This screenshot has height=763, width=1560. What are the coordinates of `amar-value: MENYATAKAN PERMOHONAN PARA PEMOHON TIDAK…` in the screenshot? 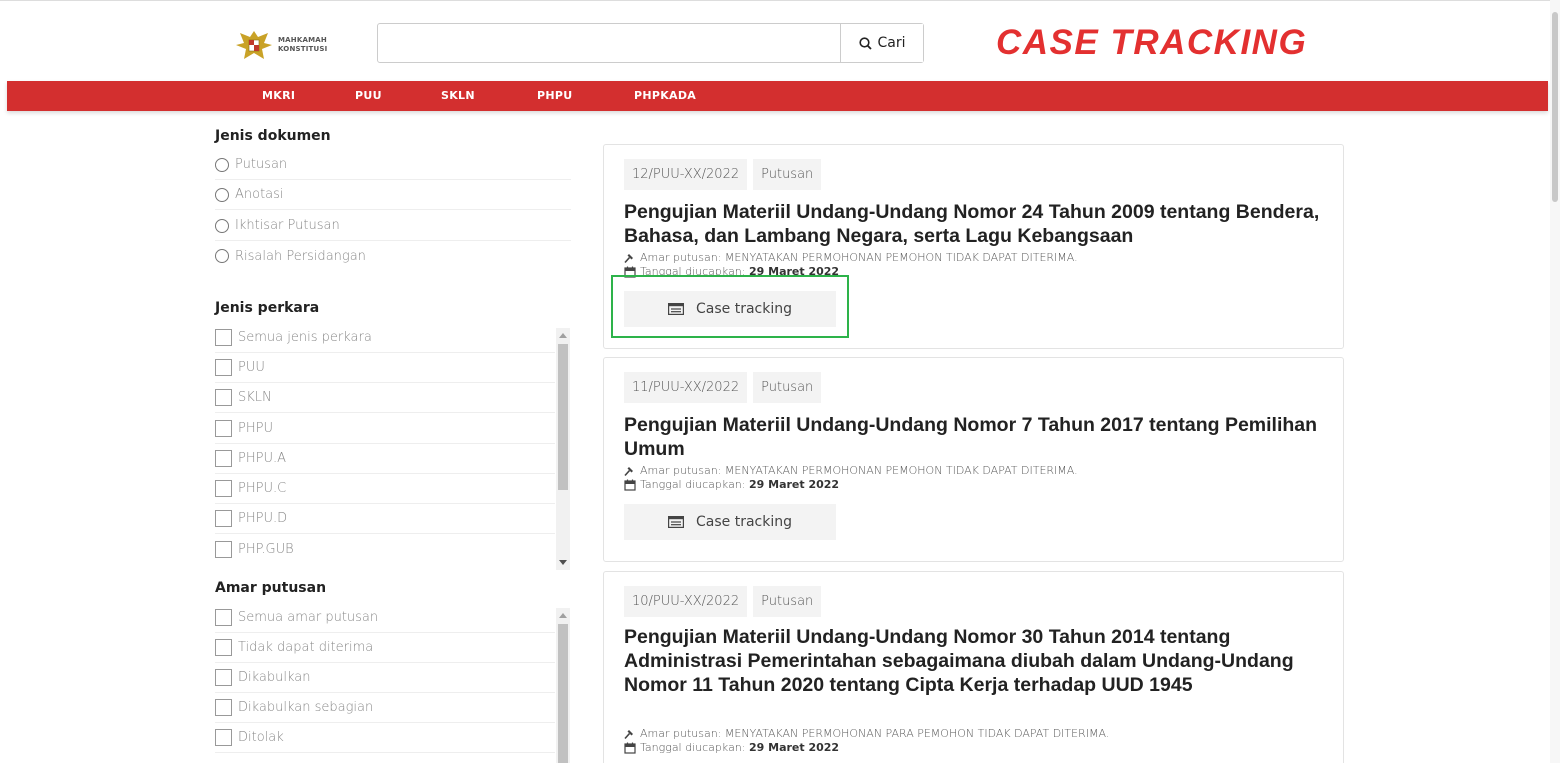 It's located at (917, 733).